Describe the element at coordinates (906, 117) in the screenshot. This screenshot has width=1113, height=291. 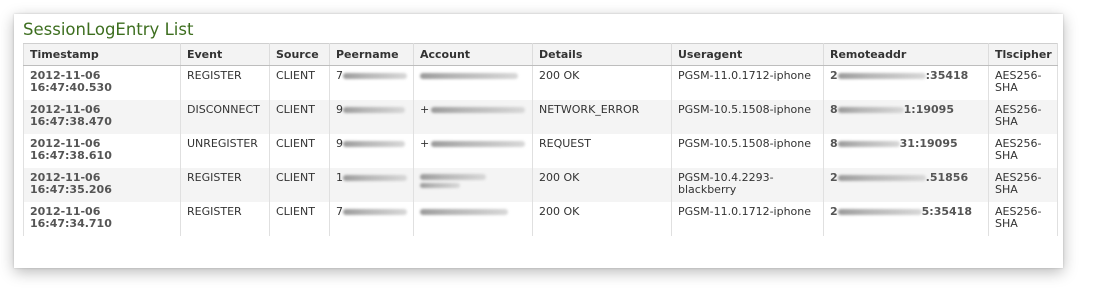
I see `remoteaddr-cell: 8 1:19095` at that location.